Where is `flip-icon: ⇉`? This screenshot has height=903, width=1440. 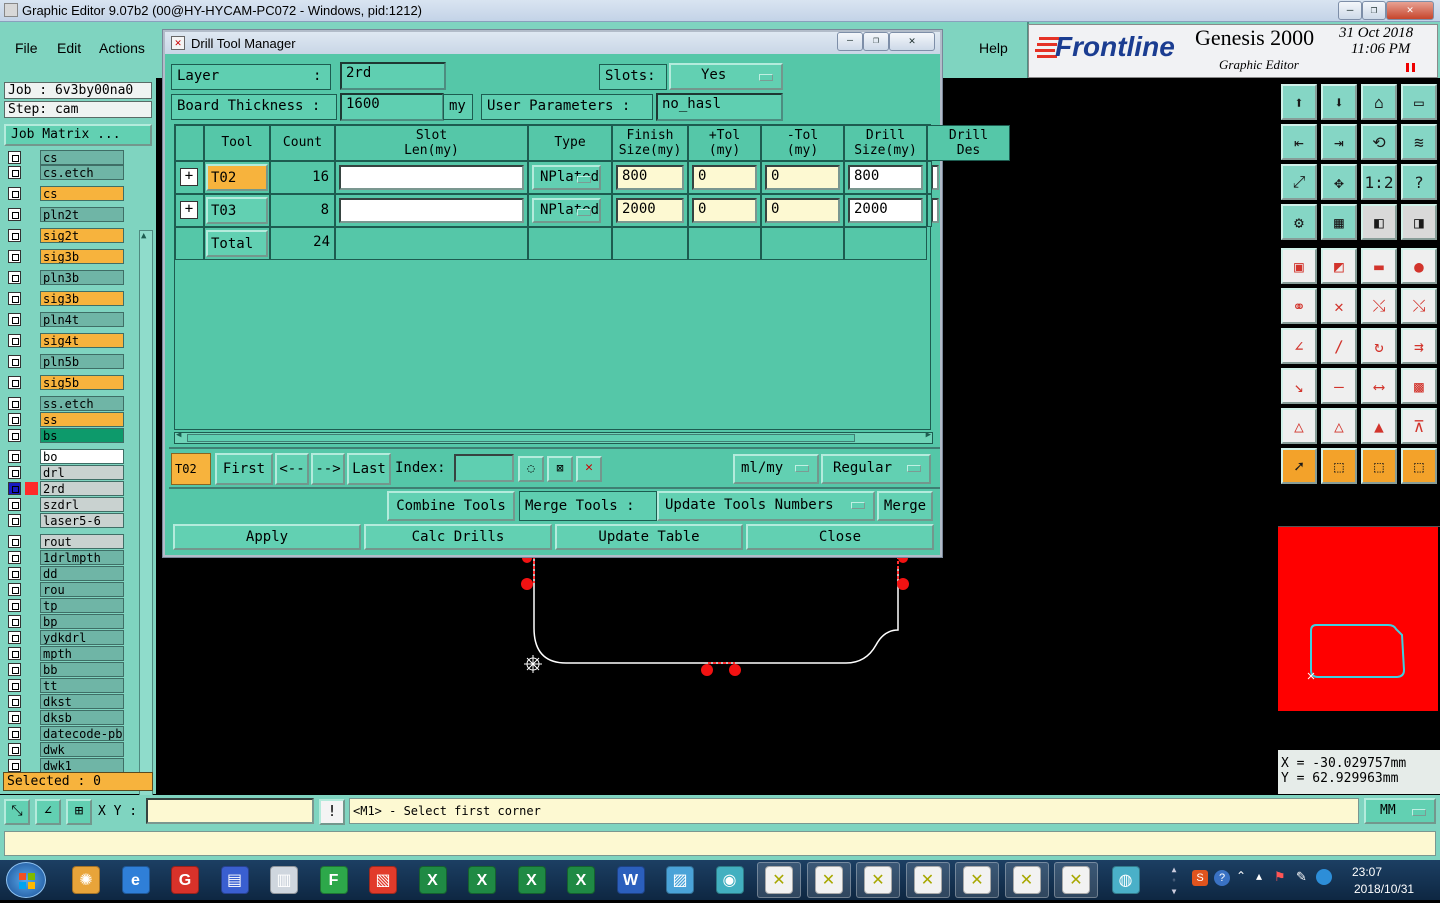
flip-icon: ⇉ is located at coordinates (1419, 346).